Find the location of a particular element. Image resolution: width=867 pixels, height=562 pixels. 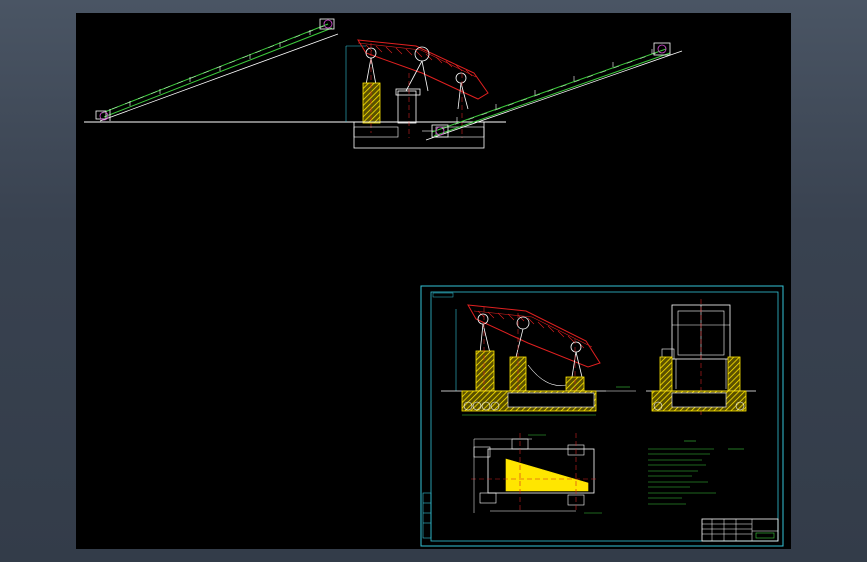

right-discharge-conveyor is located at coordinates (554, 91).